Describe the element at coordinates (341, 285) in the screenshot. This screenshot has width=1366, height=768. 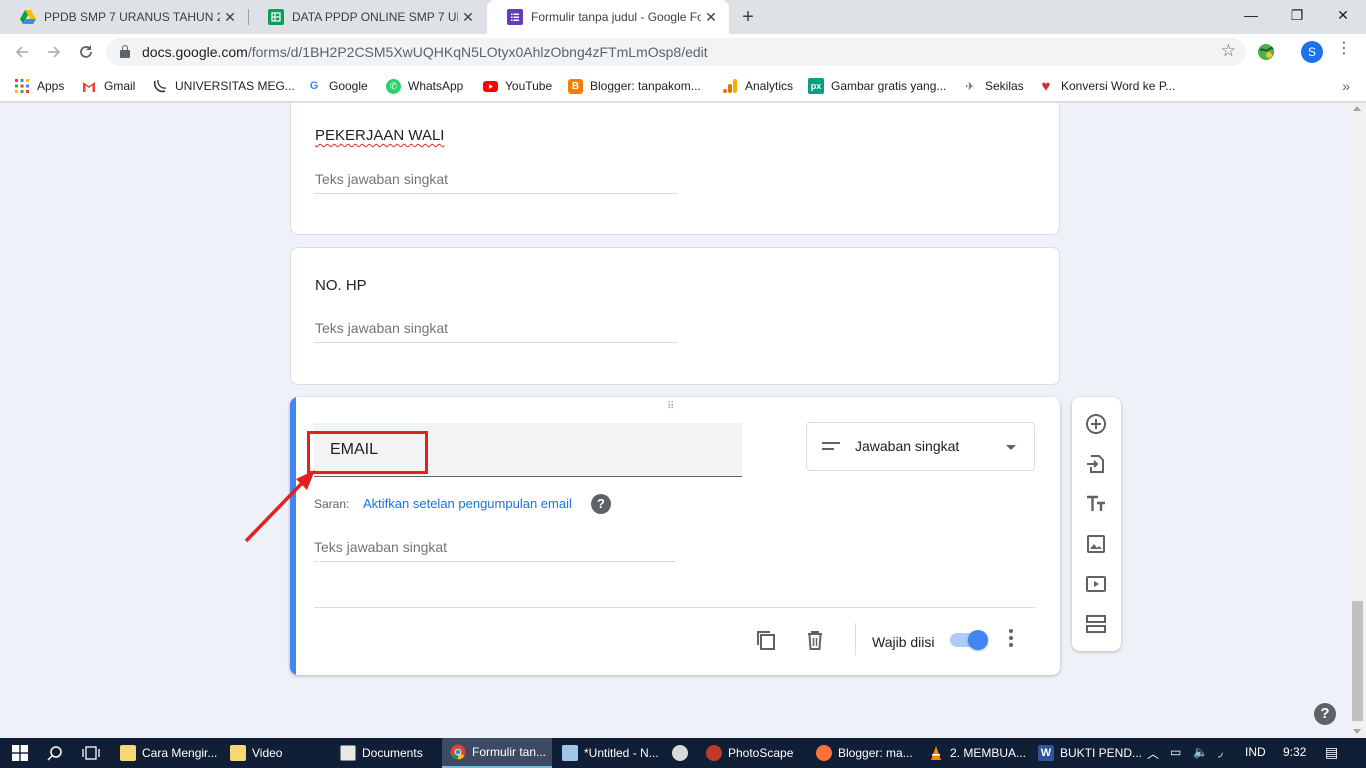
I see `question-title: NO. HP` at that location.